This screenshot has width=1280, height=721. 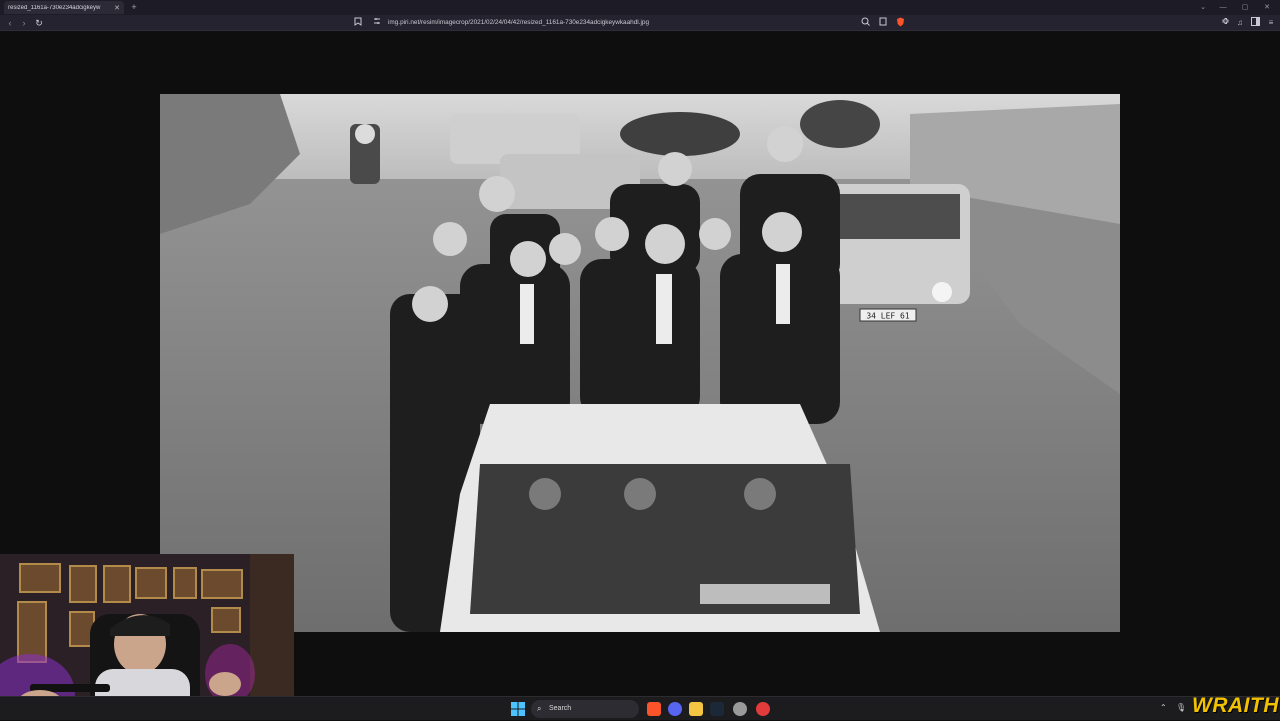 I want to click on file-explorer-icon, so click(x=696, y=709).